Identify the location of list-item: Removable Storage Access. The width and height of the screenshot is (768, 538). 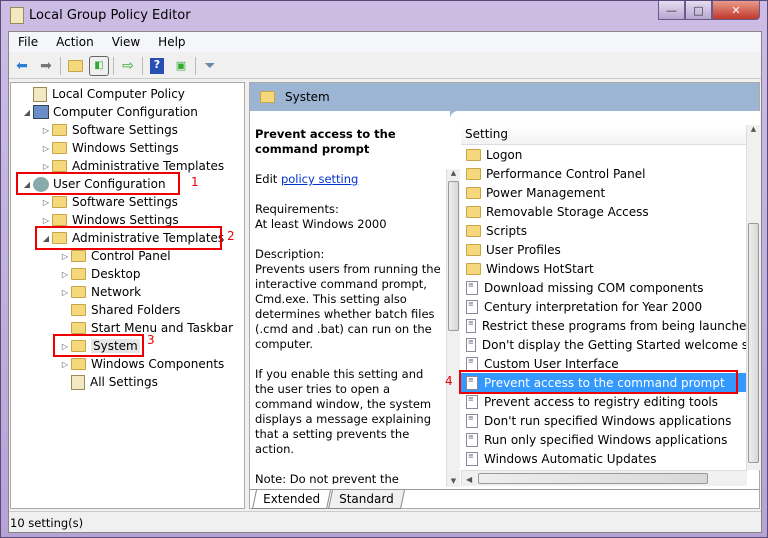
(604, 211).